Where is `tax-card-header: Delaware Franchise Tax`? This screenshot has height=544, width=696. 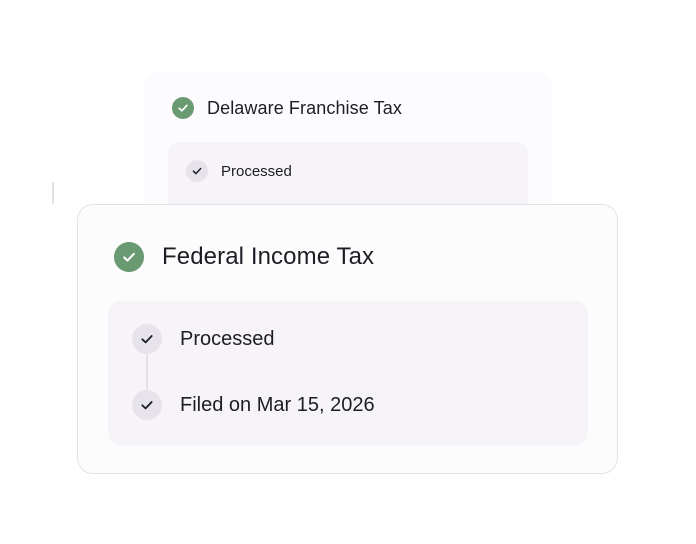 tax-card-header: Delaware Franchise Tax is located at coordinates (287, 108).